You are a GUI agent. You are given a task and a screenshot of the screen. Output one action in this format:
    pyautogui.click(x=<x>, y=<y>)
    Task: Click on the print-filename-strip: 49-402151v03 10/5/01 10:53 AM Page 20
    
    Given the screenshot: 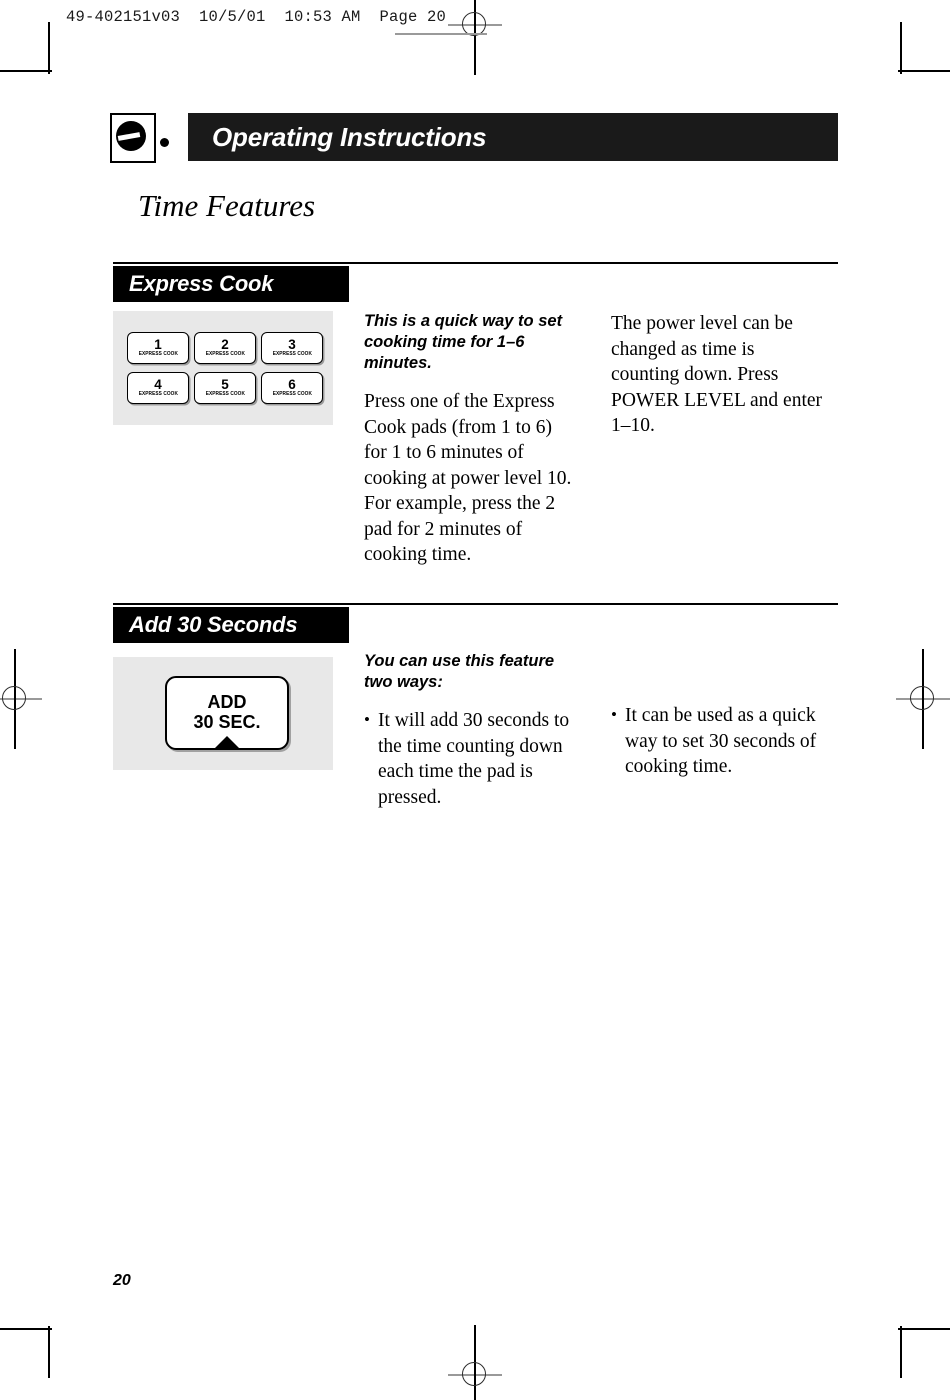 What is the action you would take?
    pyautogui.click(x=256, y=17)
    